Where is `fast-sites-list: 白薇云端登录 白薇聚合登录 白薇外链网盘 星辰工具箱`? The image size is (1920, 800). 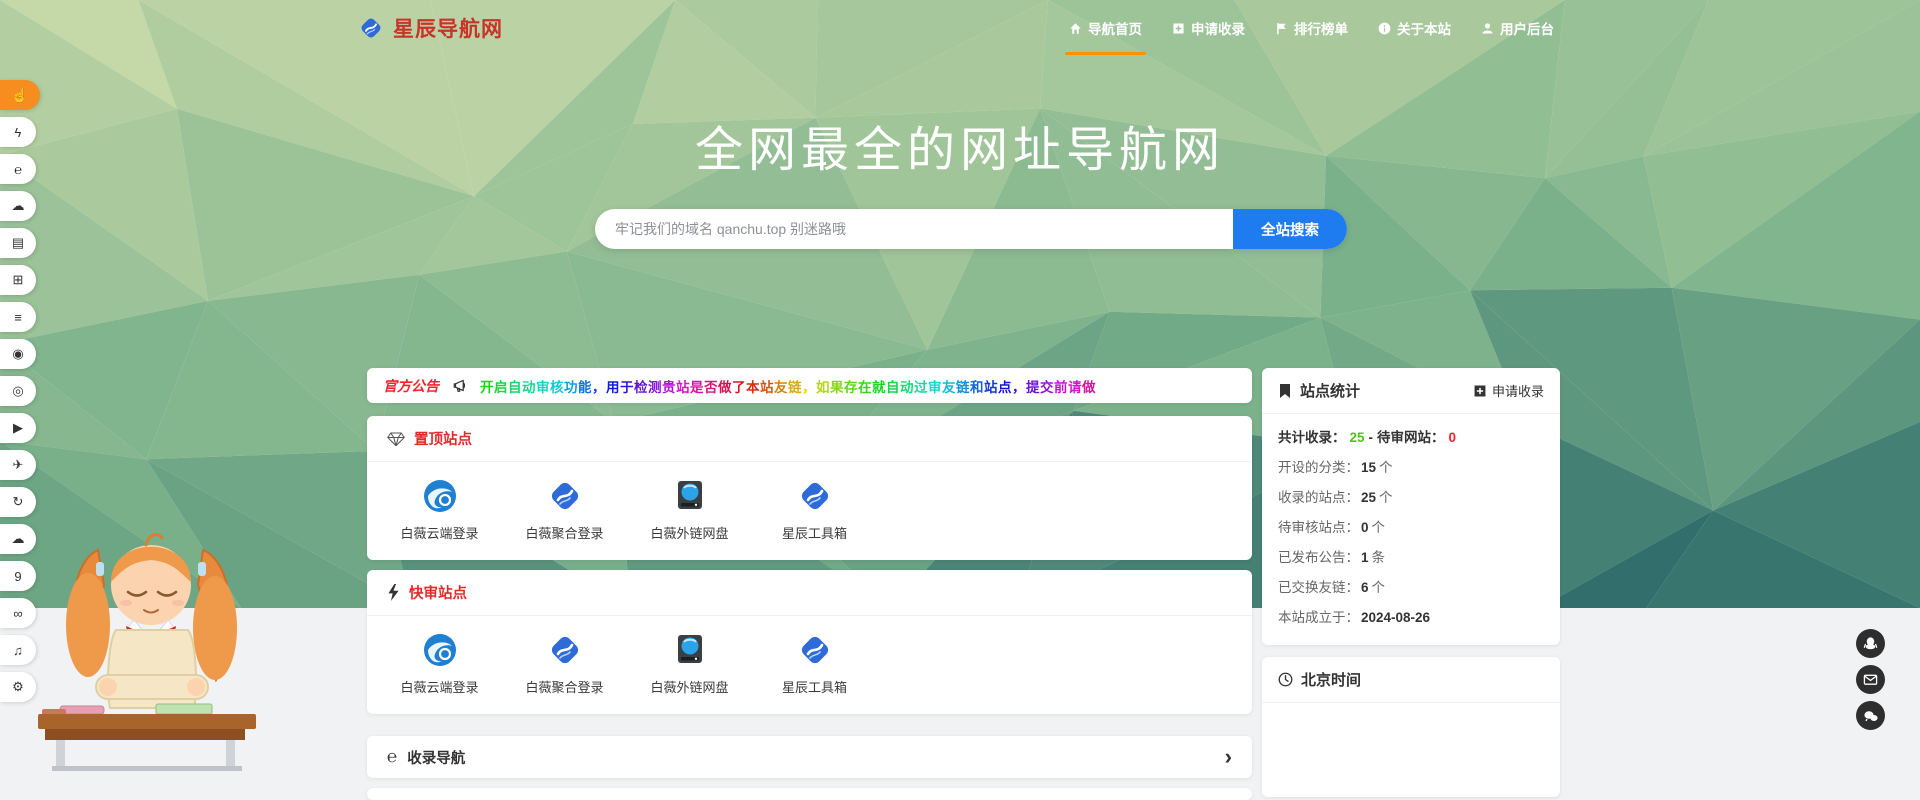
fast-sites-list: 白薇云端登录 白薇聚合登录 白薇外链网盘 星辰工具箱 is located at coordinates (809, 665).